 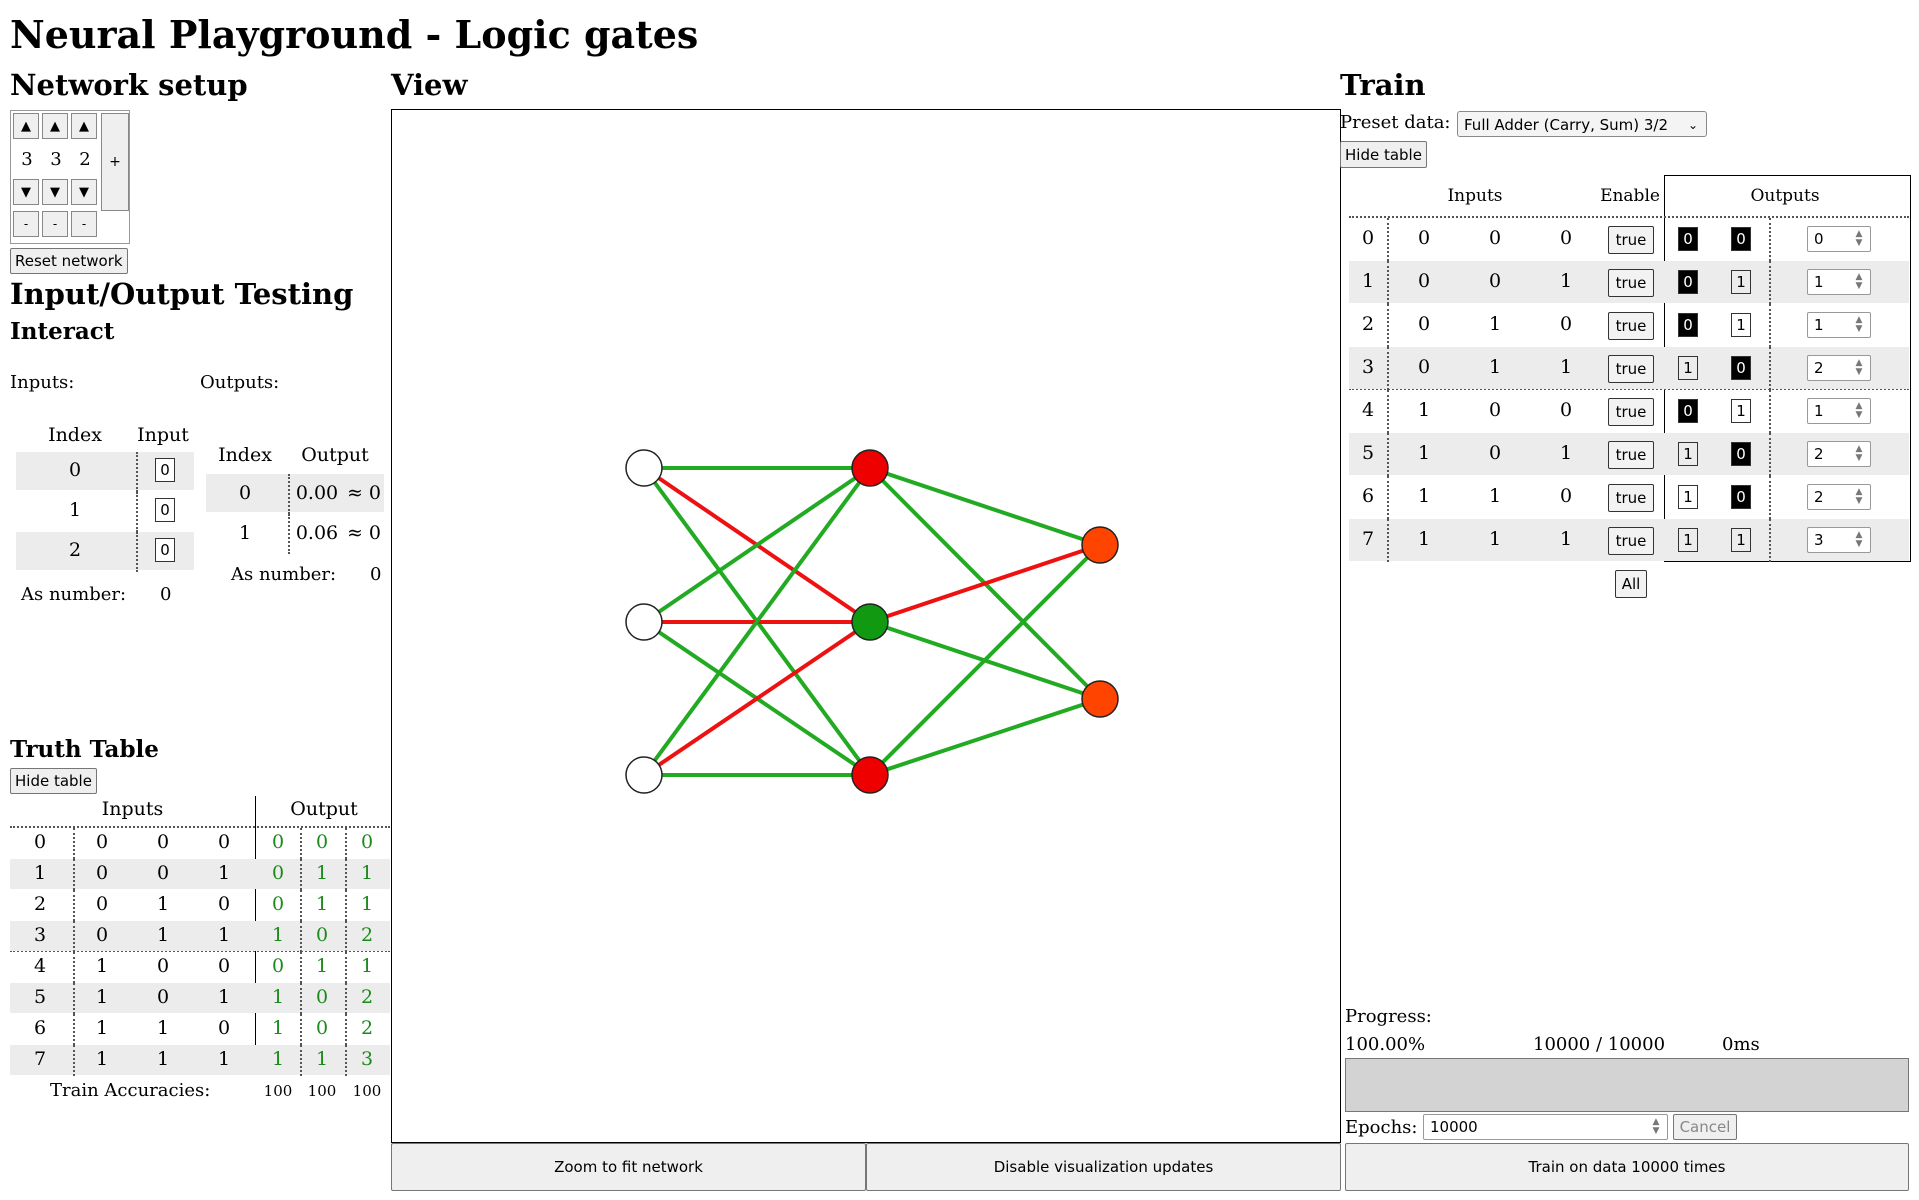 I want to click on output-number-input: 0 ▲ ▼, so click(x=1839, y=239).